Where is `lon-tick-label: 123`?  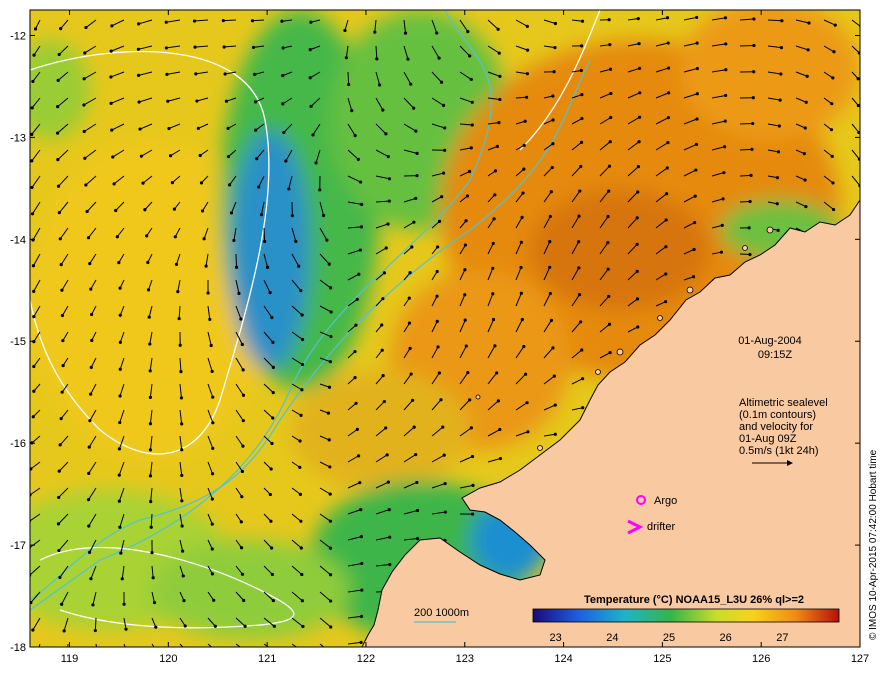
lon-tick-label: 123 is located at coordinates (465, 659).